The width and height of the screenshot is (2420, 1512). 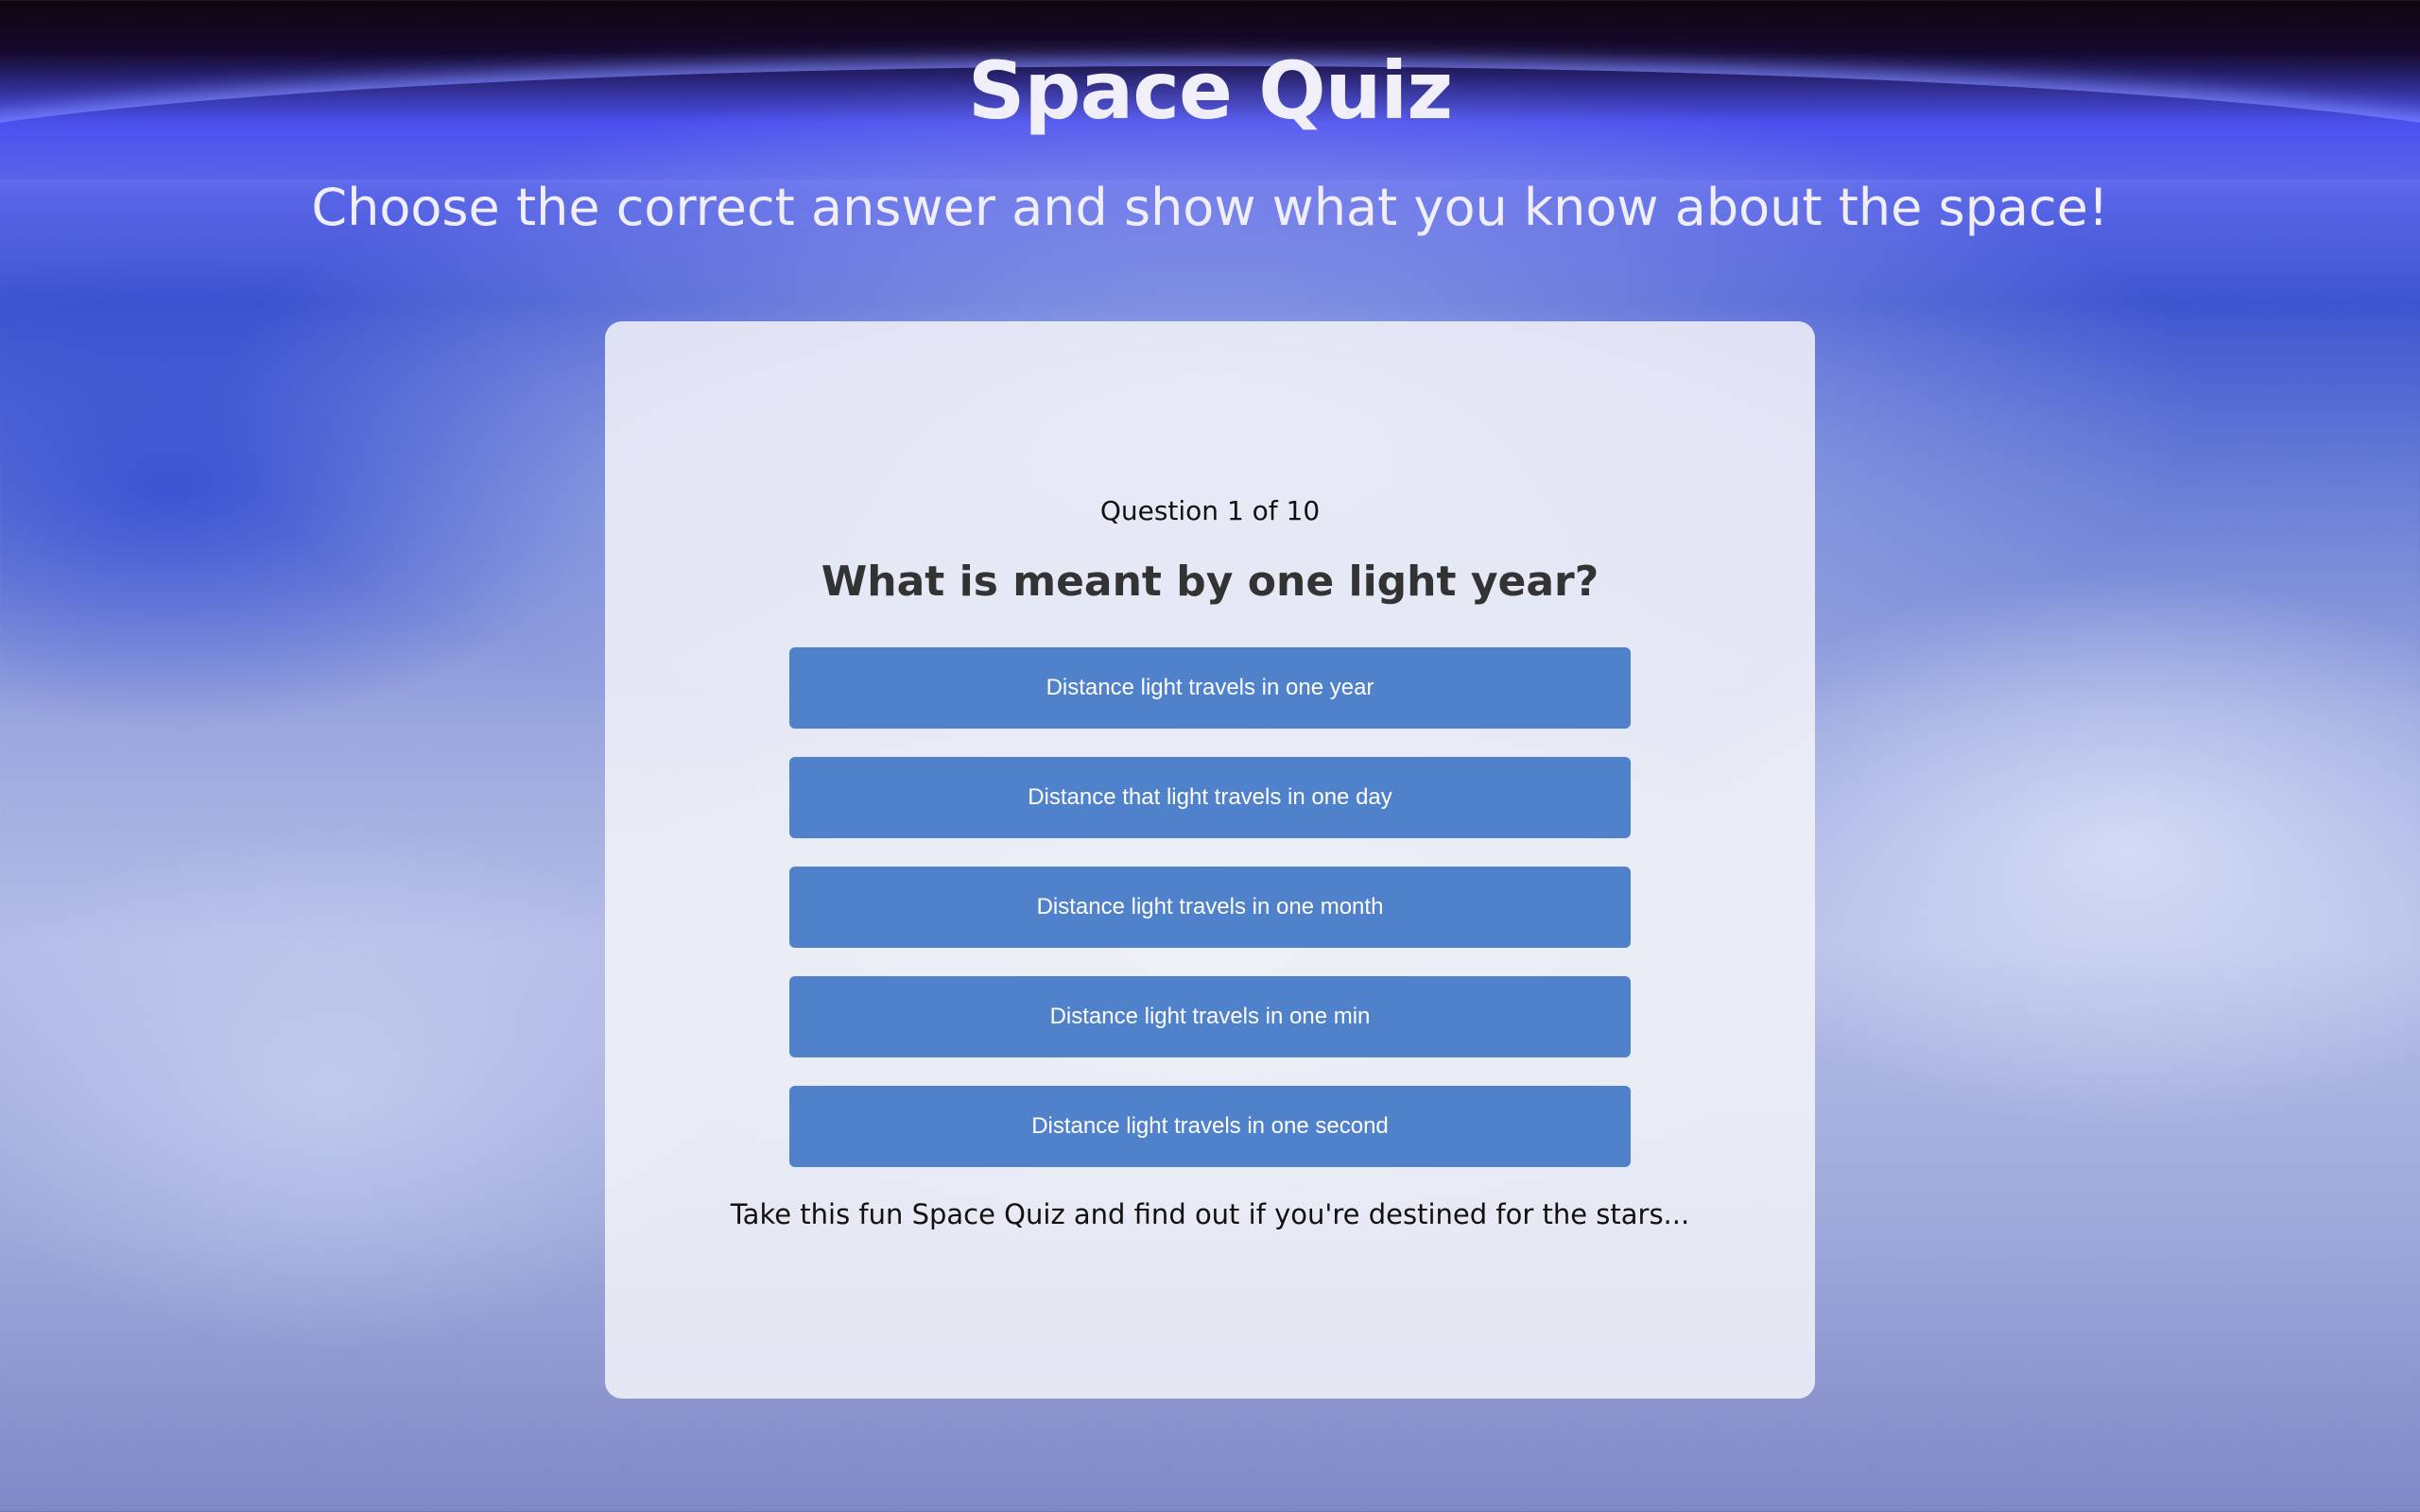 What do you see at coordinates (1210, 797) in the screenshot?
I see `answer-button-2: Distance that light travels in one day` at bounding box center [1210, 797].